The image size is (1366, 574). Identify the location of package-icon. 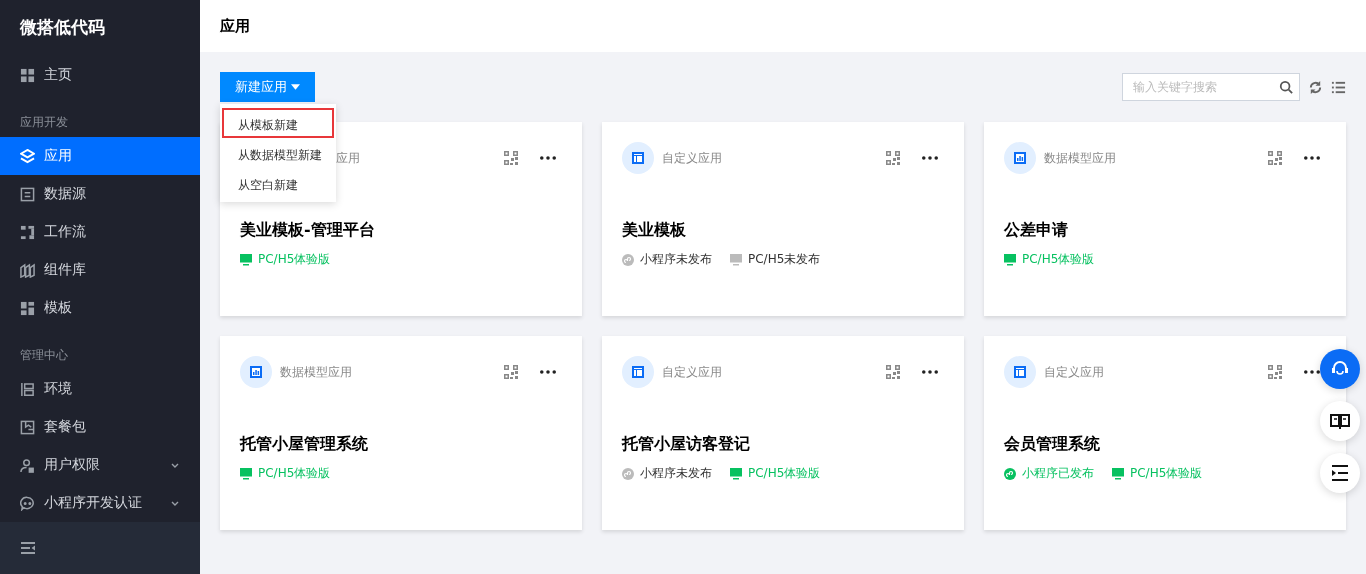
(27, 427).